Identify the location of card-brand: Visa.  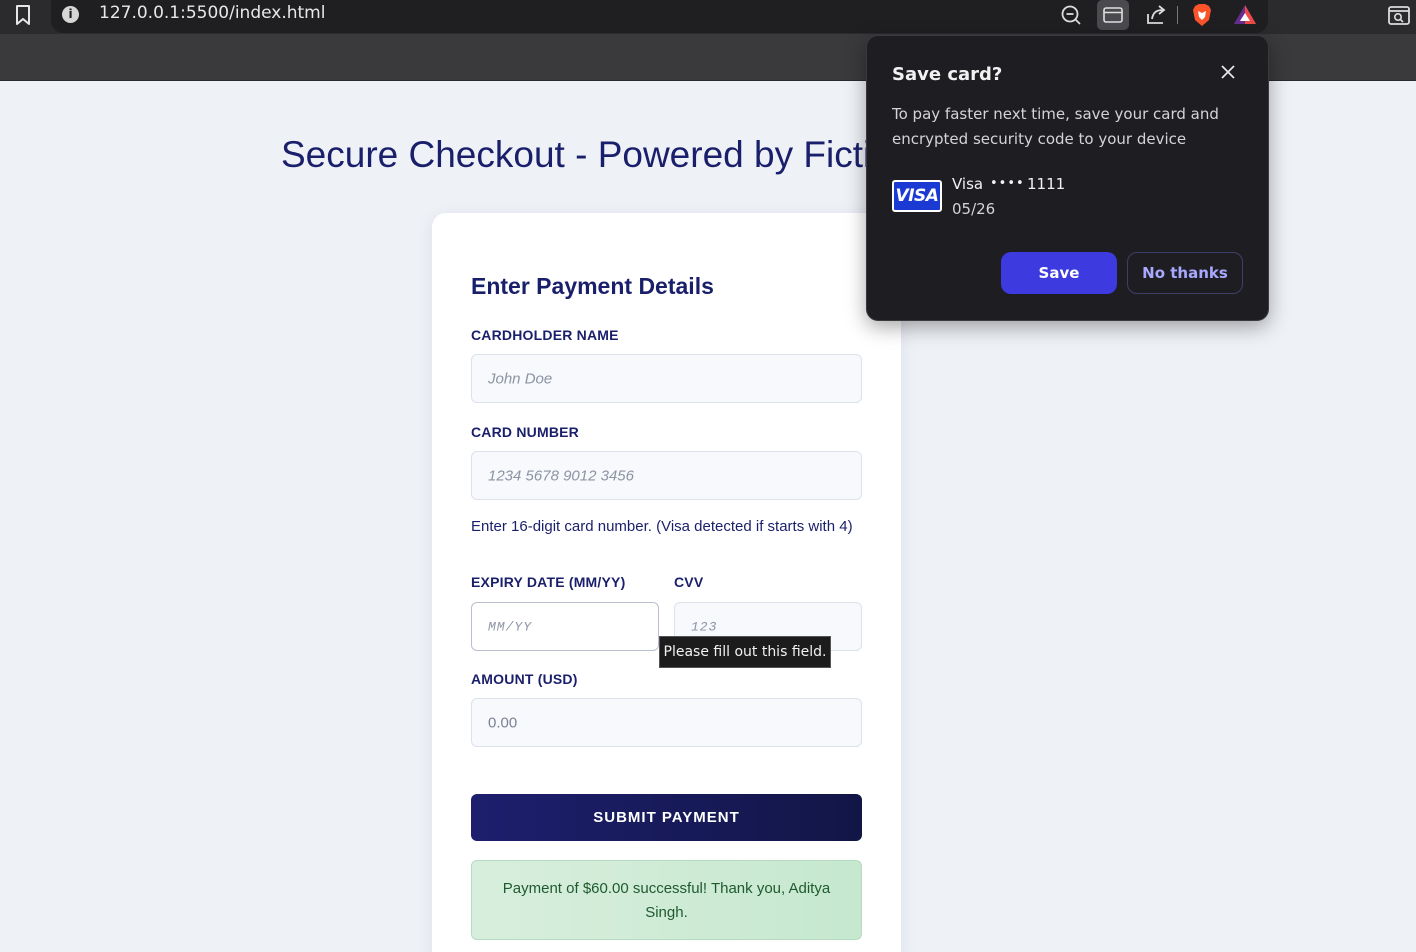
(968, 184).